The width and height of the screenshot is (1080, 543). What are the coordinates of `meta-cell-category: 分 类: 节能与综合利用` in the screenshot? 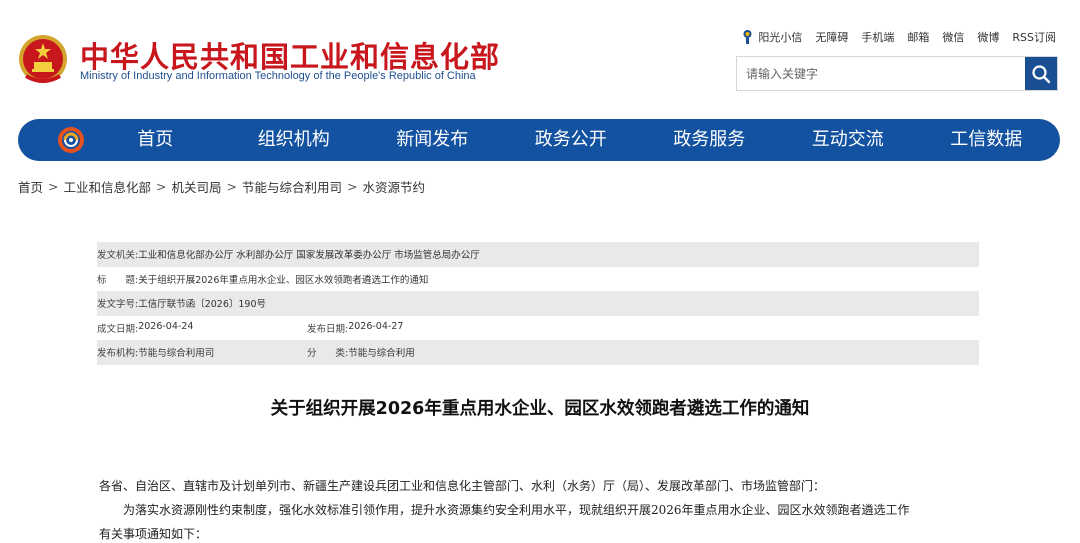 It's located at (361, 352).